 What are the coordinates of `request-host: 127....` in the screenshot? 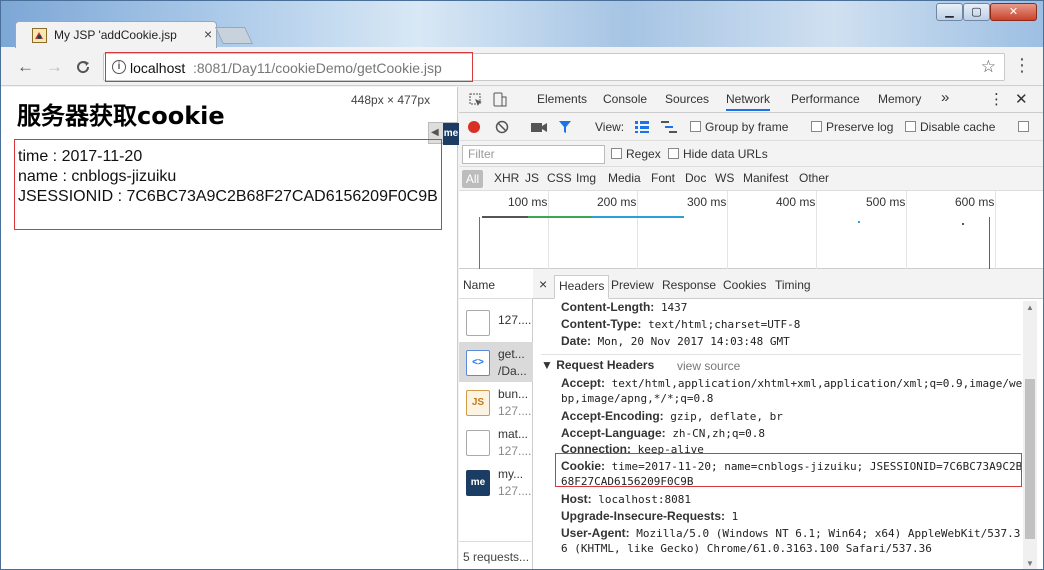 It's located at (515, 491).